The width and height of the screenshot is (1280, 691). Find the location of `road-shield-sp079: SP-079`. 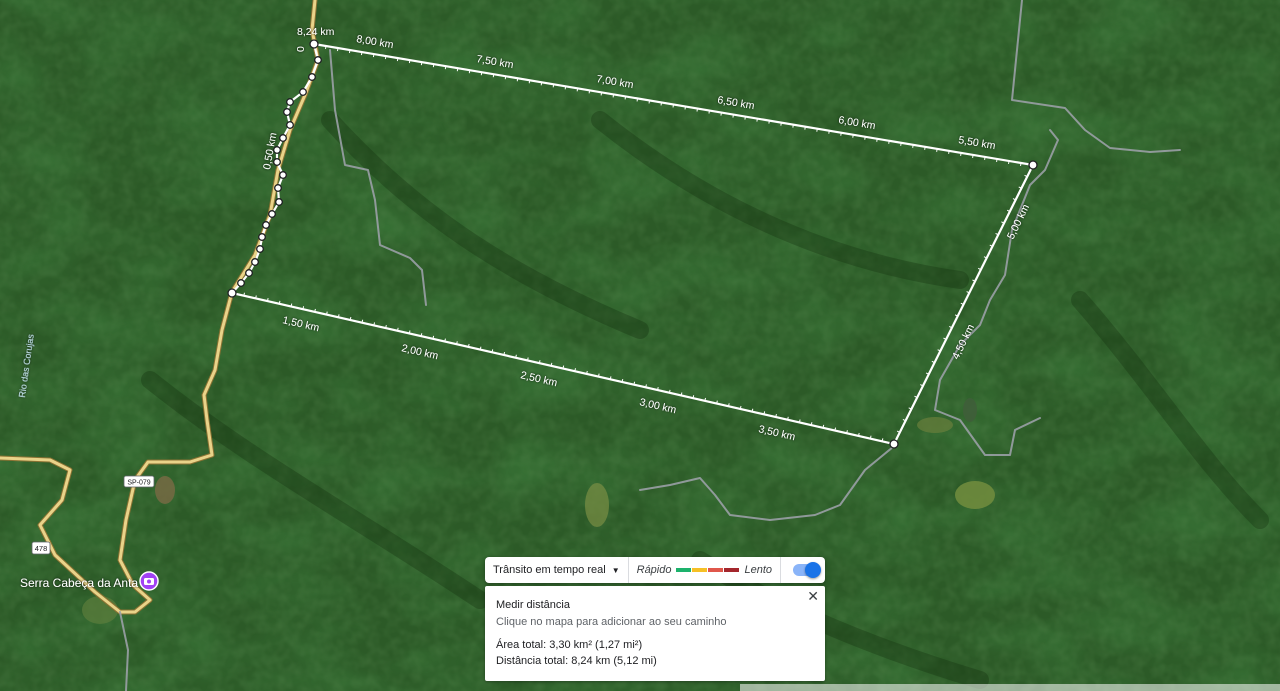

road-shield-sp079: SP-079 is located at coordinates (139, 481).